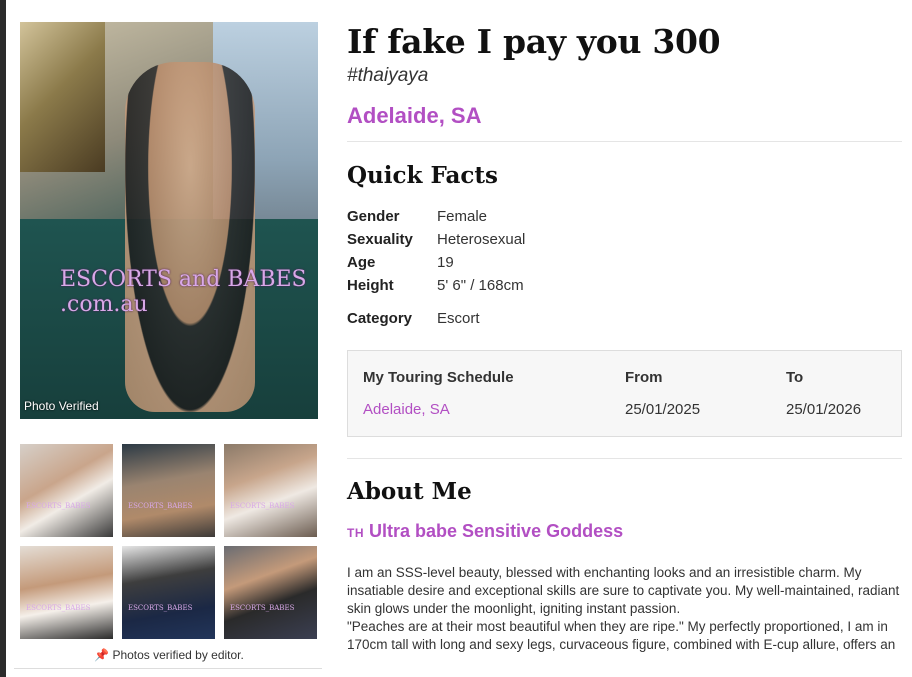  Describe the element at coordinates (406, 409) in the screenshot. I see `schedule-location-link: Adelaide, SA` at that location.